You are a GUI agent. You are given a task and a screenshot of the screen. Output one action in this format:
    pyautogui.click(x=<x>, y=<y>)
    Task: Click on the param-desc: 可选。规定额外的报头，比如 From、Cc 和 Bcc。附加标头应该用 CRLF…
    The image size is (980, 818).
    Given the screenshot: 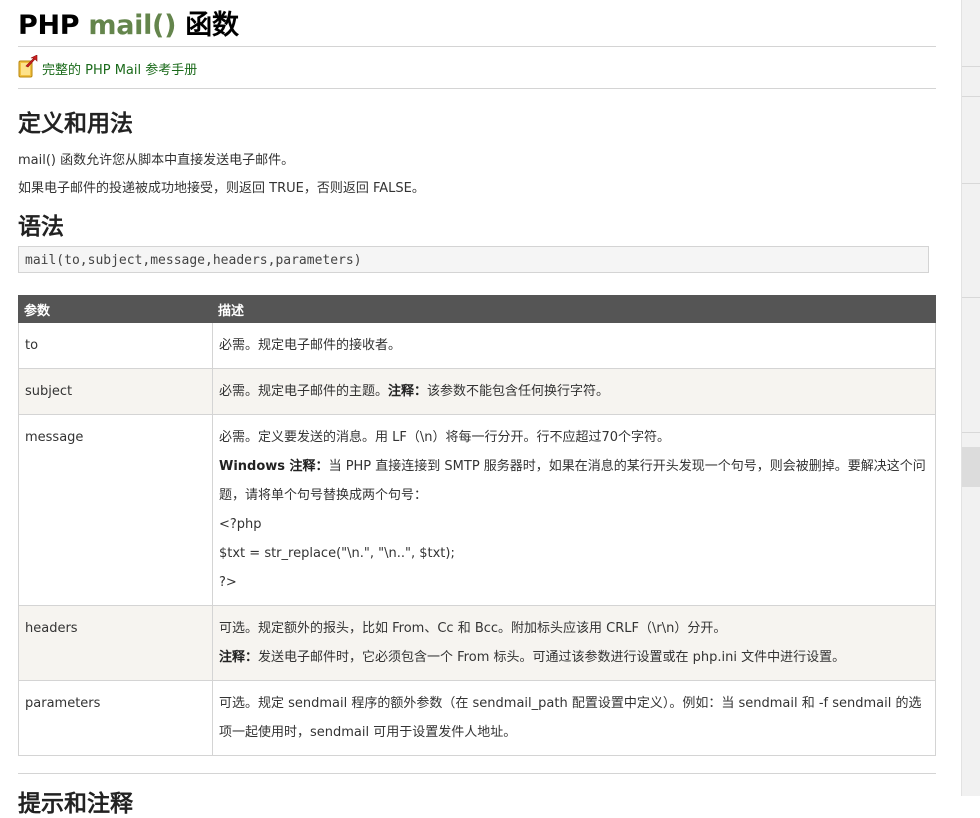 What is the action you would take?
    pyautogui.click(x=574, y=643)
    